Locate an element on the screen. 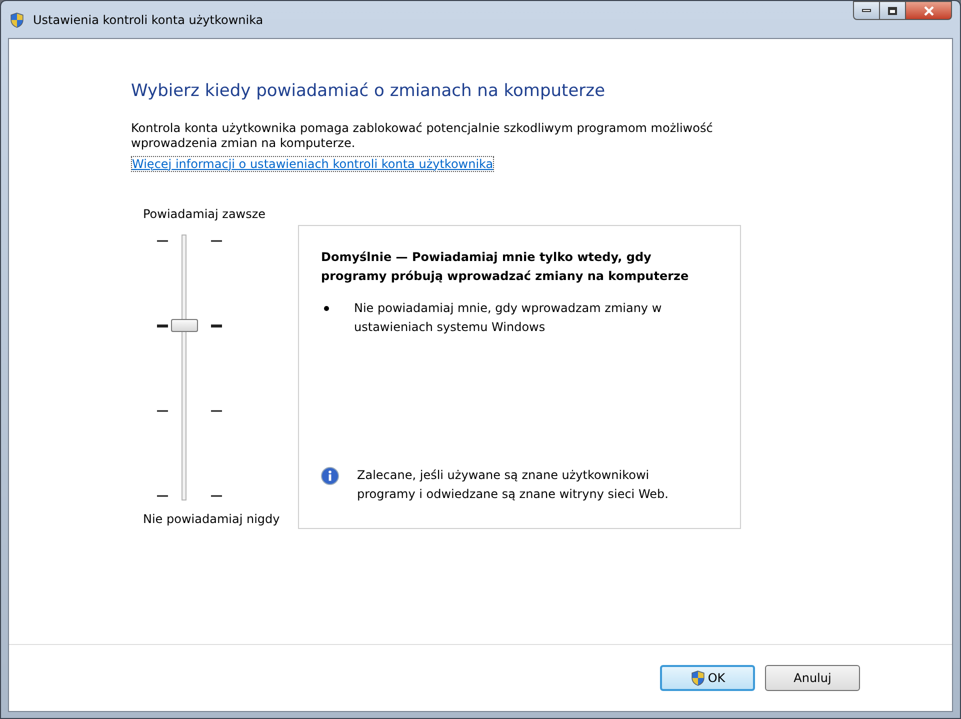 The width and height of the screenshot is (961, 719). bullet-text: Nie powiadamiaj mnie, gdy wprowadzam zmiany w ustawieniach systemu Windows is located at coordinates (508, 318).